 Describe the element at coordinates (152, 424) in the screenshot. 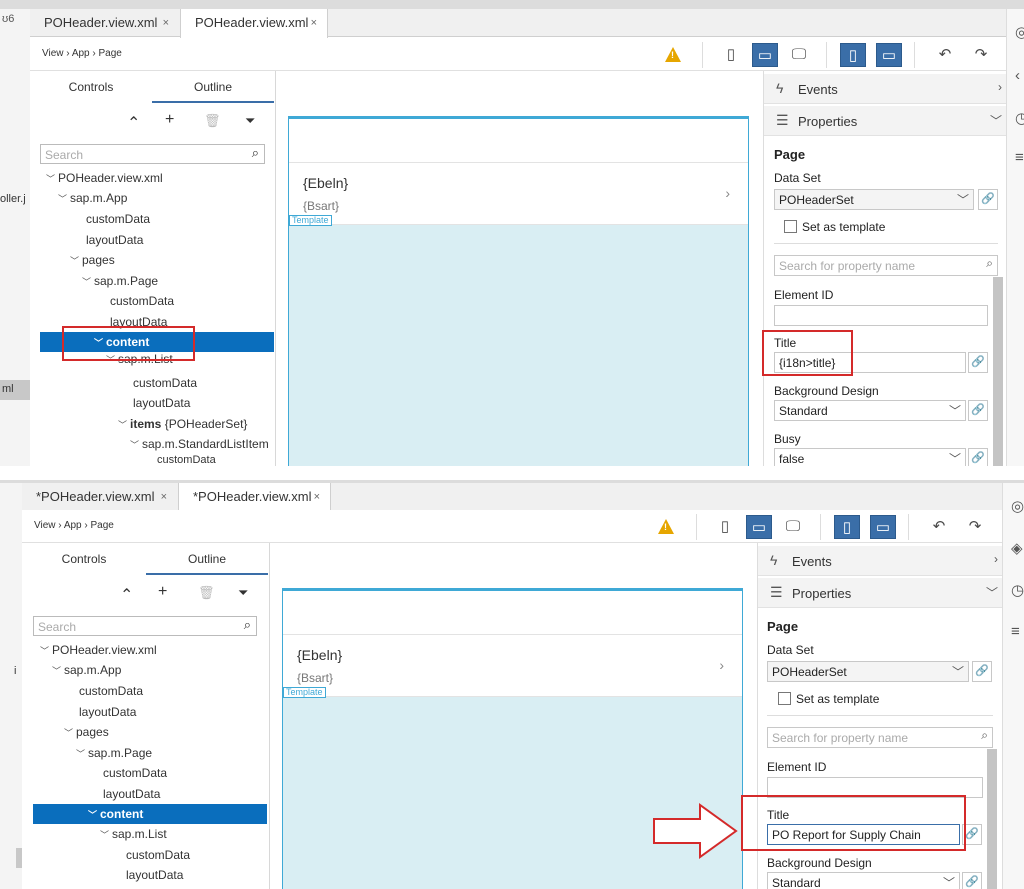

I see `tree-node: ﹀ items {POHeaderSet}` at that location.